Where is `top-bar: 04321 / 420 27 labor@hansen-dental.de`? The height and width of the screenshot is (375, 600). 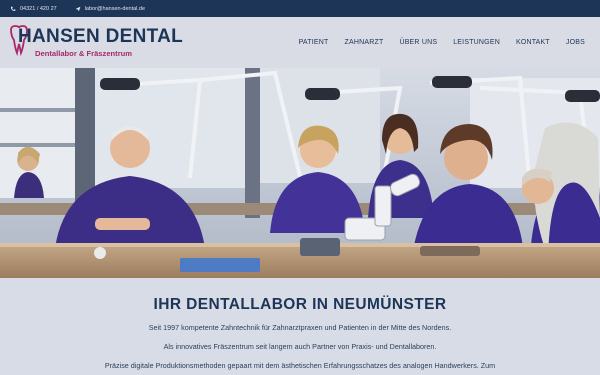 top-bar: 04321 / 420 27 labor@hansen-dental.de is located at coordinates (300, 8).